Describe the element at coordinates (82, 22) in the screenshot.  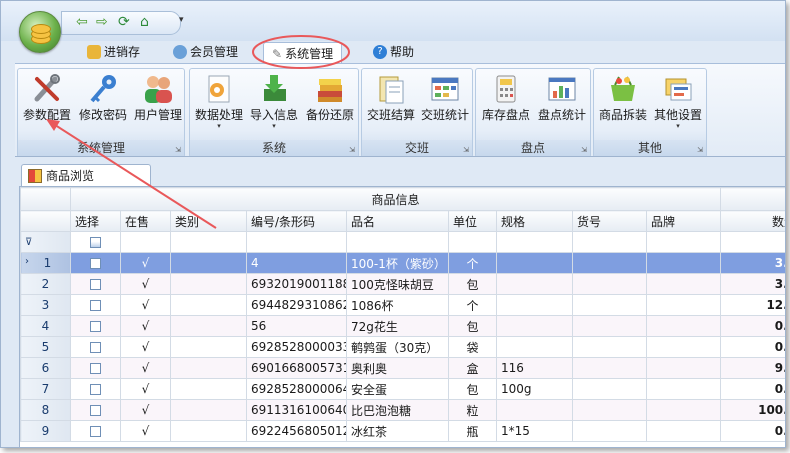
I see `back-arrow-icon: ⇦` at that location.